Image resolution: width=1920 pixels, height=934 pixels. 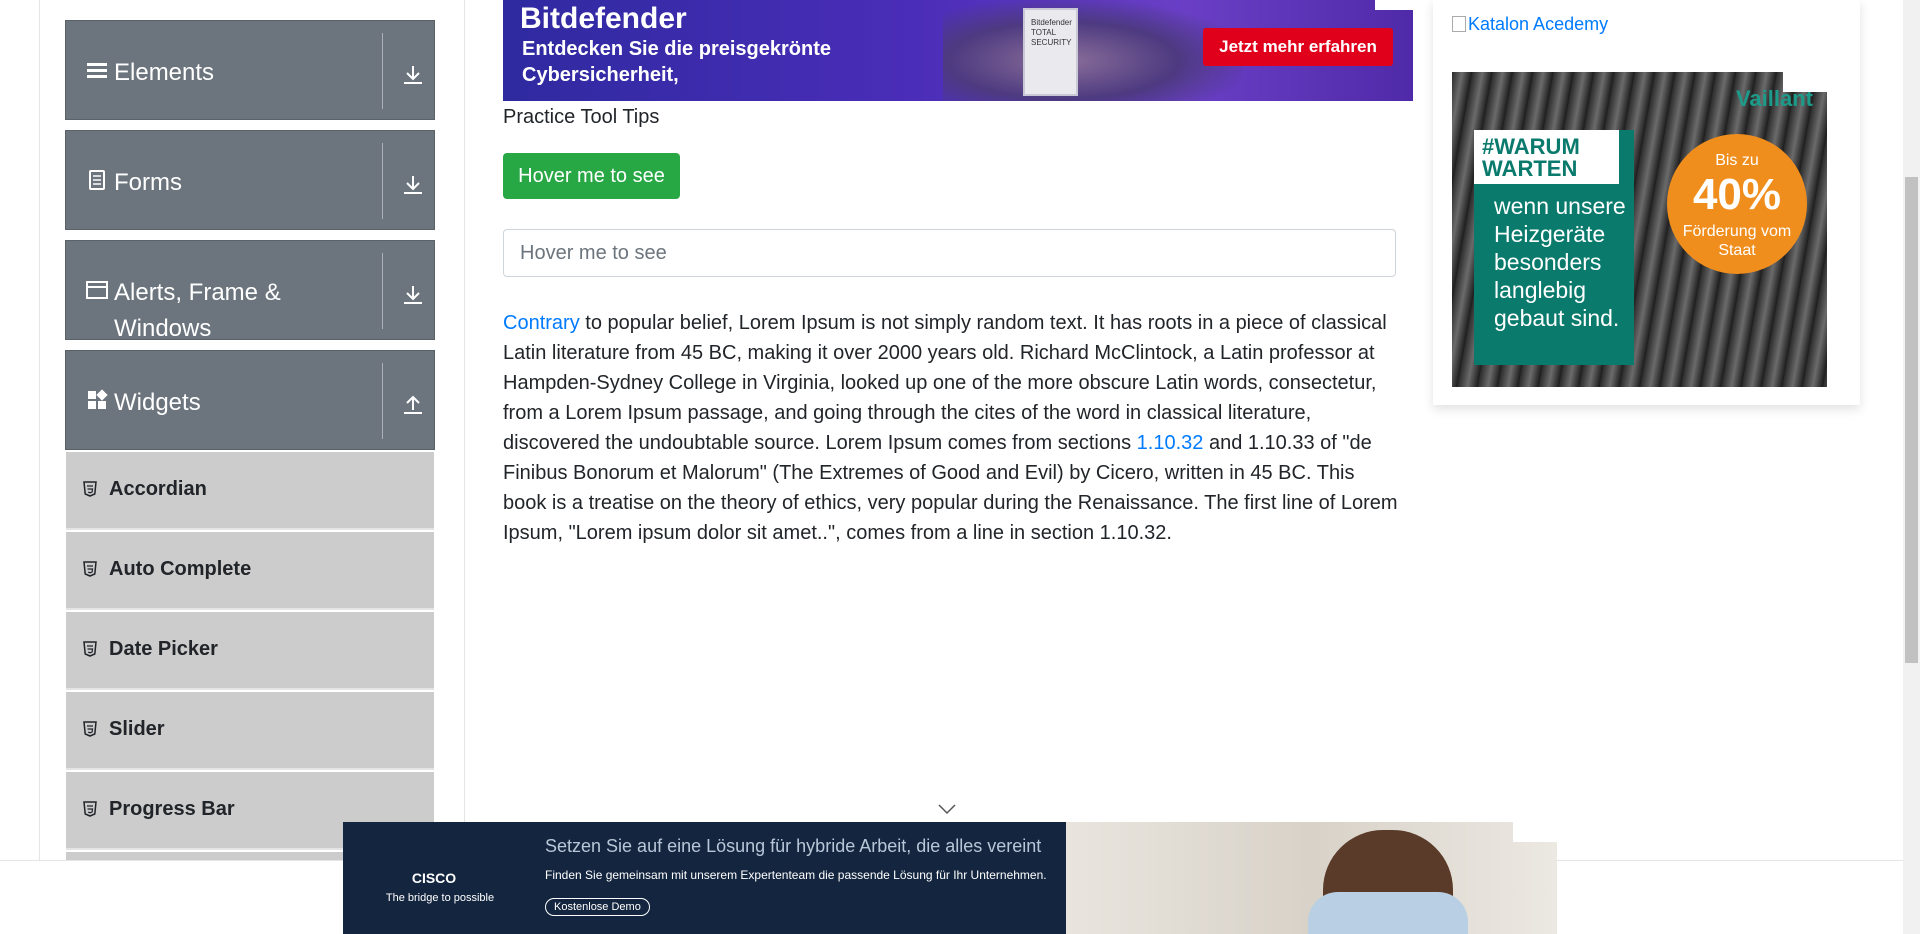 What do you see at coordinates (1737, 241) in the screenshot?
I see `badge-bottom: Förderung vom Staat` at bounding box center [1737, 241].